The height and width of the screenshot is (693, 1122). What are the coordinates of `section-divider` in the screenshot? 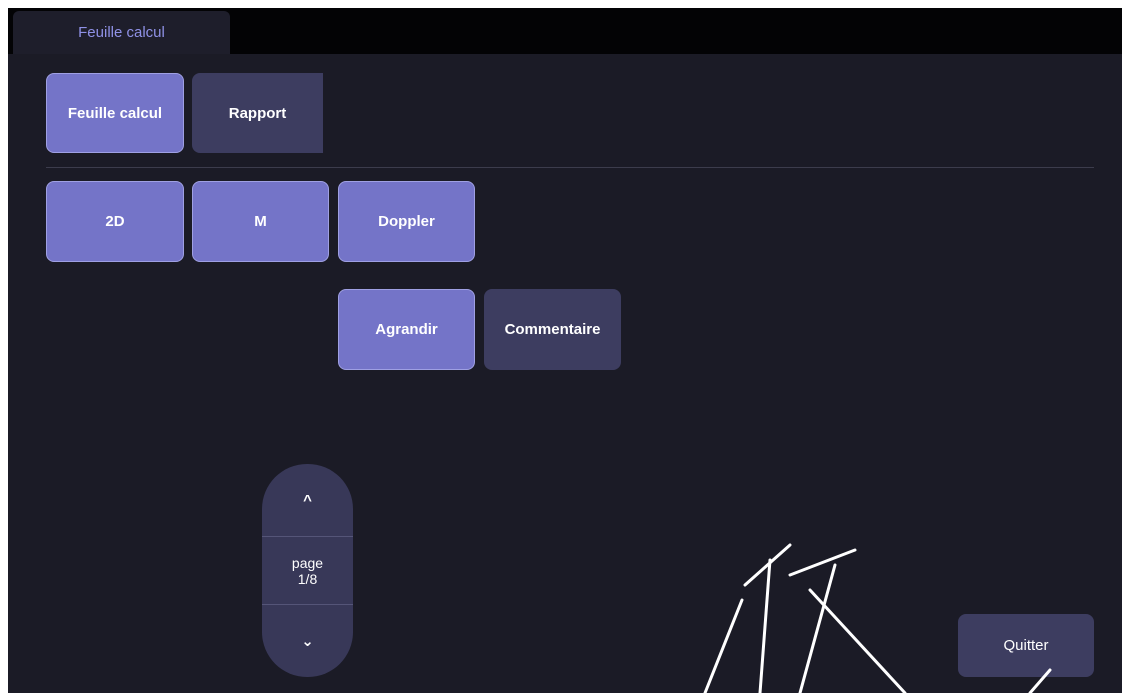 It's located at (570, 167).